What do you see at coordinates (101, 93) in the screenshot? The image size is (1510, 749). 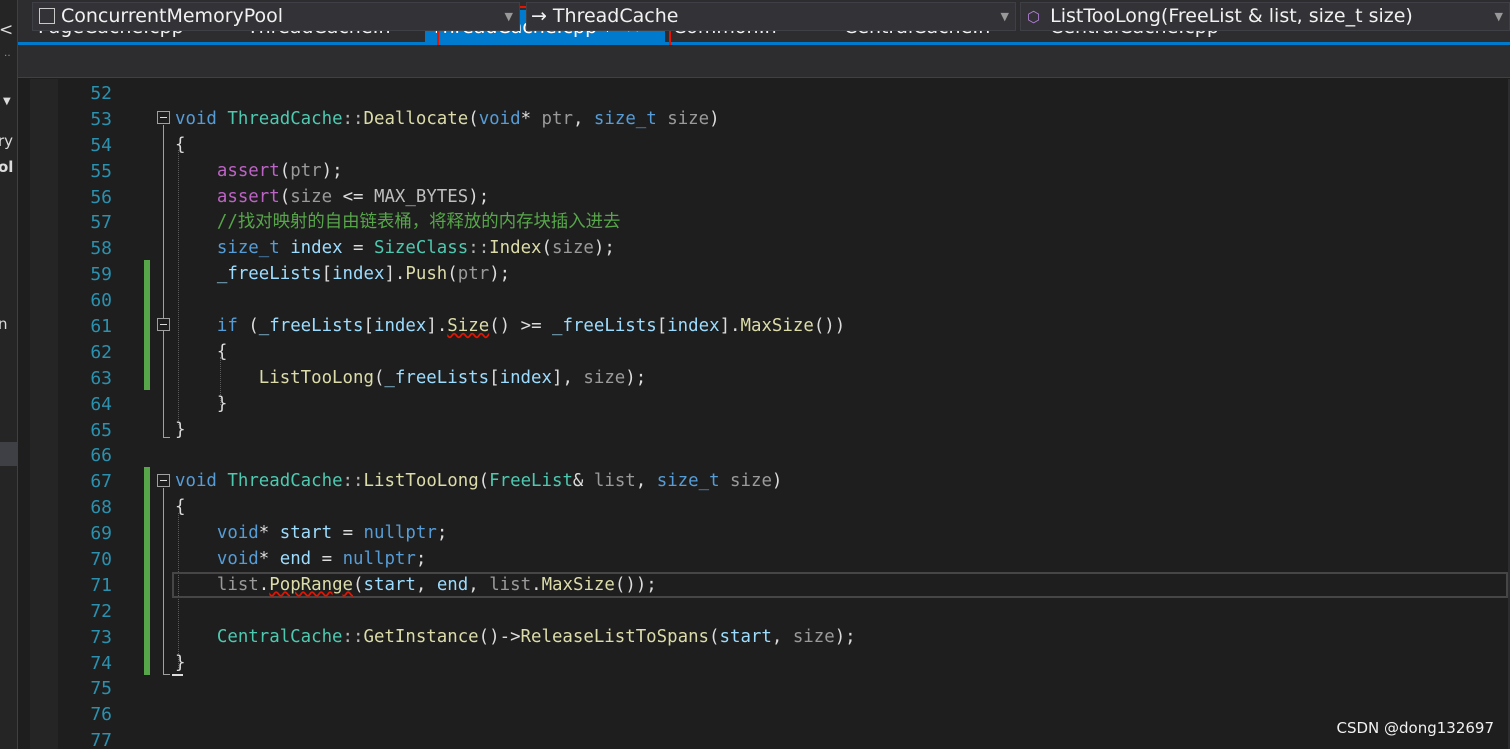 I see `line-number: 52` at bounding box center [101, 93].